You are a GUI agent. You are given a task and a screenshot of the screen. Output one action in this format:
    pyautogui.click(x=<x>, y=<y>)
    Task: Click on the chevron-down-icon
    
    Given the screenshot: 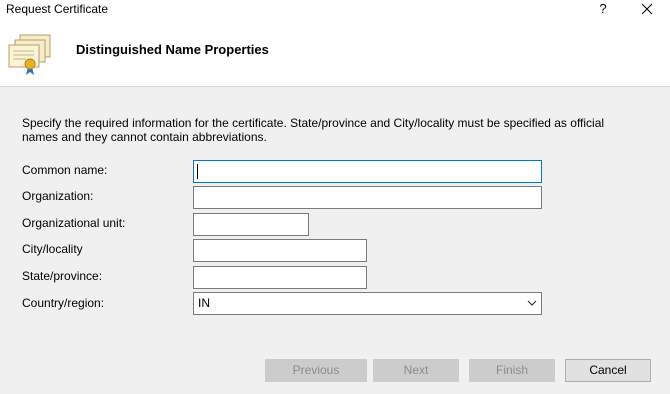 What is the action you would take?
    pyautogui.click(x=532, y=303)
    